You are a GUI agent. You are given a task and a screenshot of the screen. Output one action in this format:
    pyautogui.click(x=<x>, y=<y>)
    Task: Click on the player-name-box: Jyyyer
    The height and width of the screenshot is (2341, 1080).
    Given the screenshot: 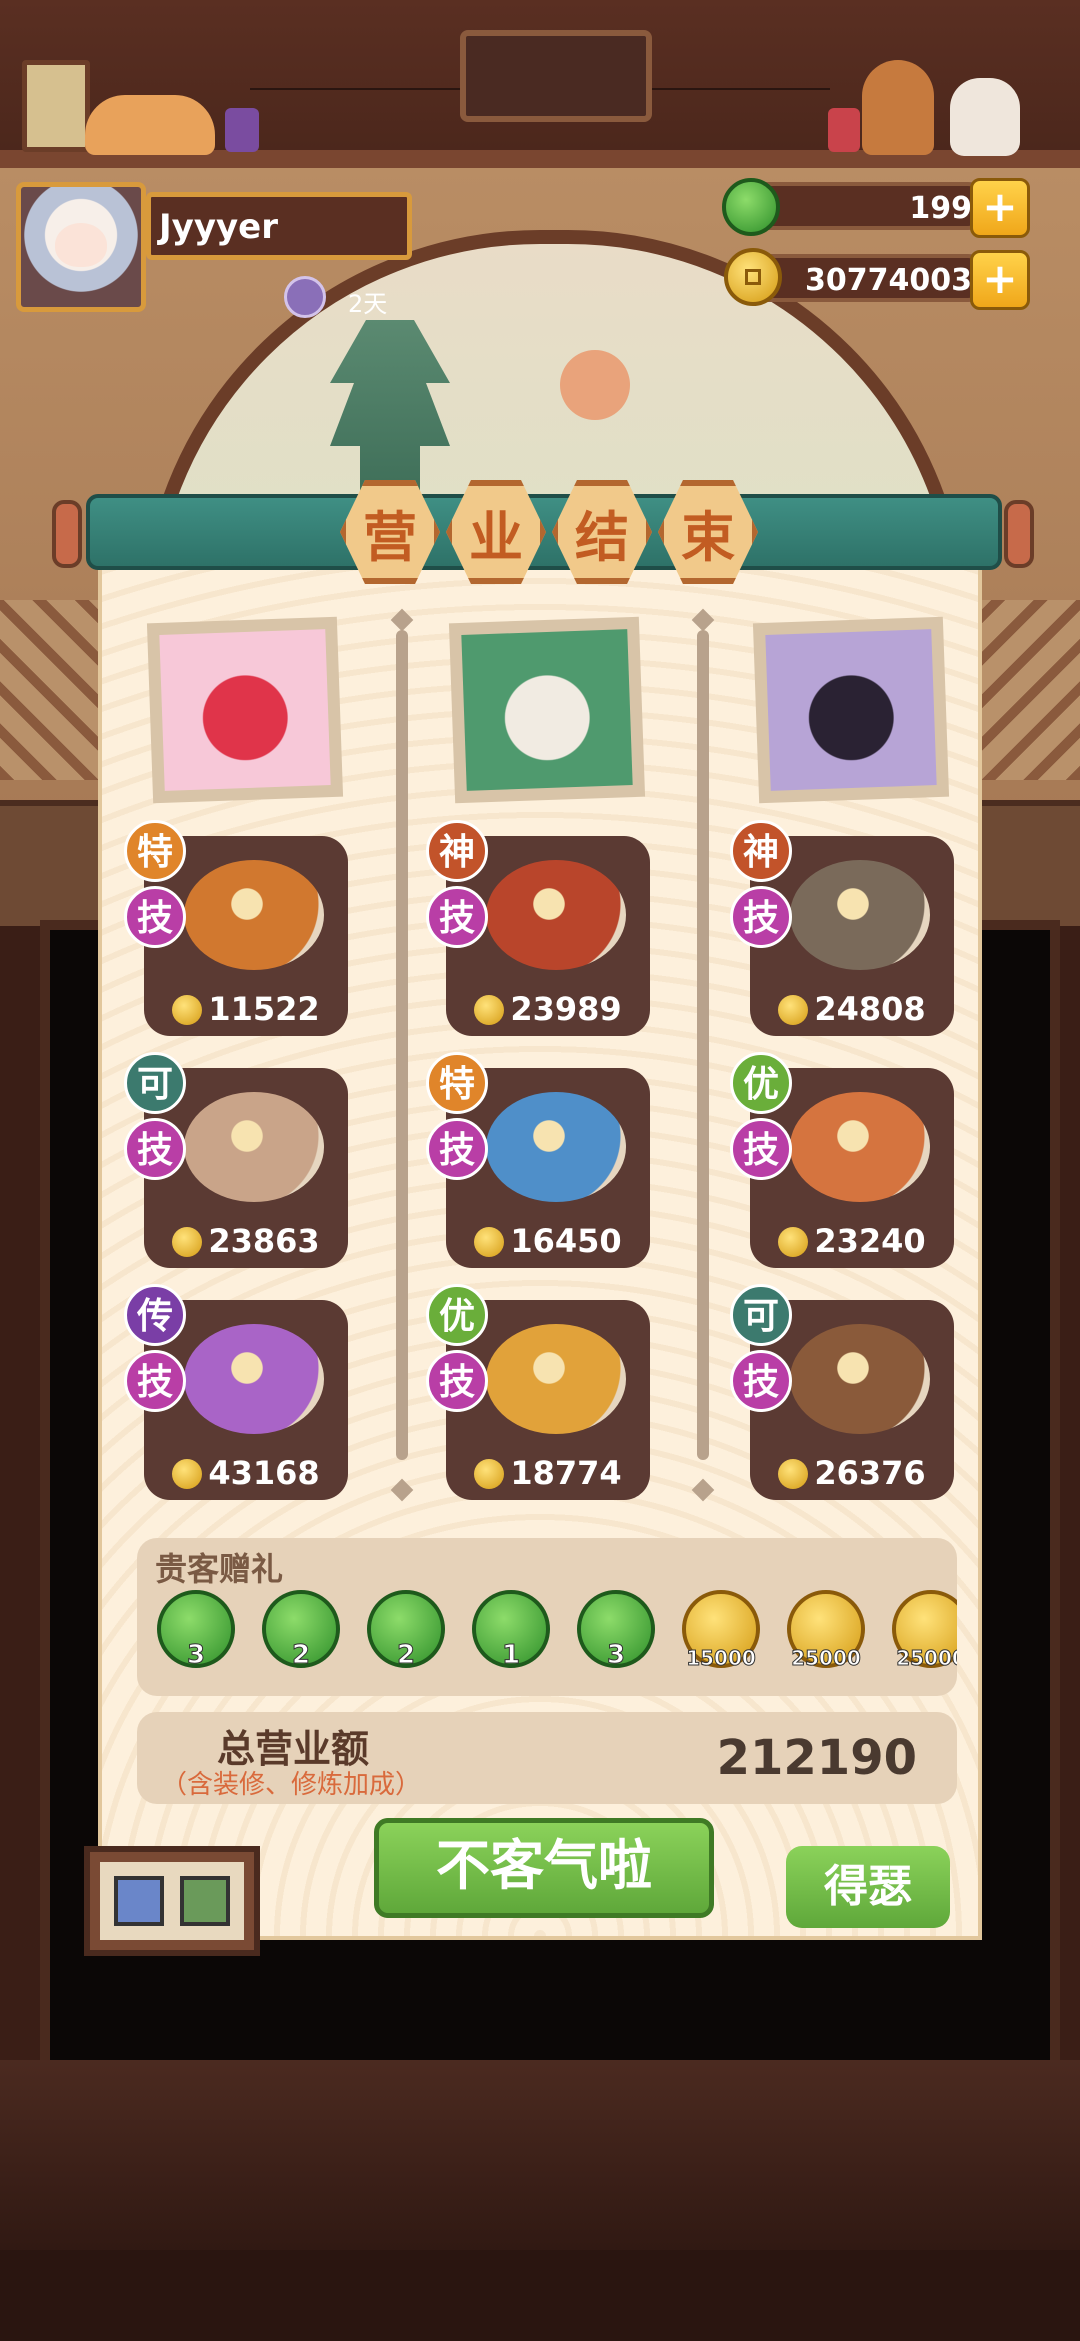 What is the action you would take?
    pyautogui.click(x=279, y=226)
    